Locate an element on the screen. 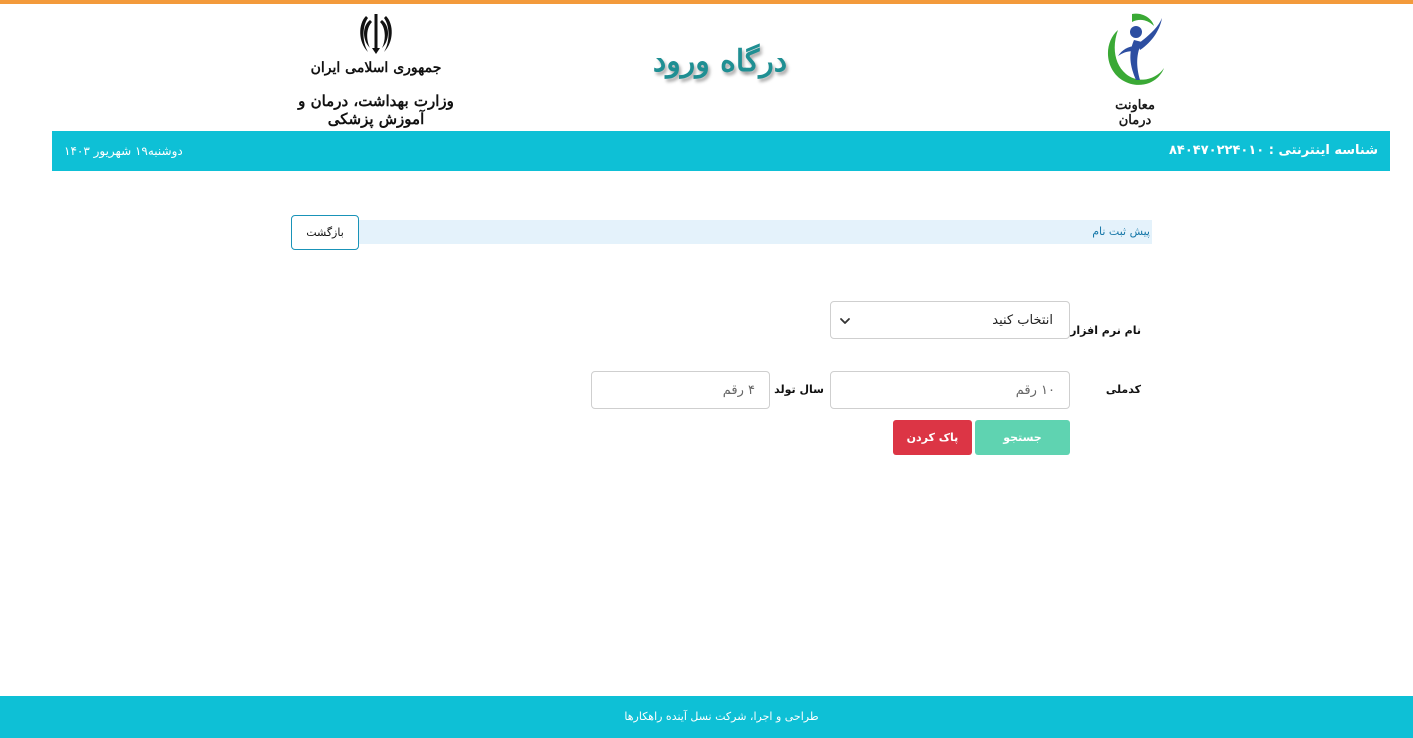 Image resolution: width=1413 pixels, height=738 pixels. birth-year-label: سال تولد is located at coordinates (799, 389).